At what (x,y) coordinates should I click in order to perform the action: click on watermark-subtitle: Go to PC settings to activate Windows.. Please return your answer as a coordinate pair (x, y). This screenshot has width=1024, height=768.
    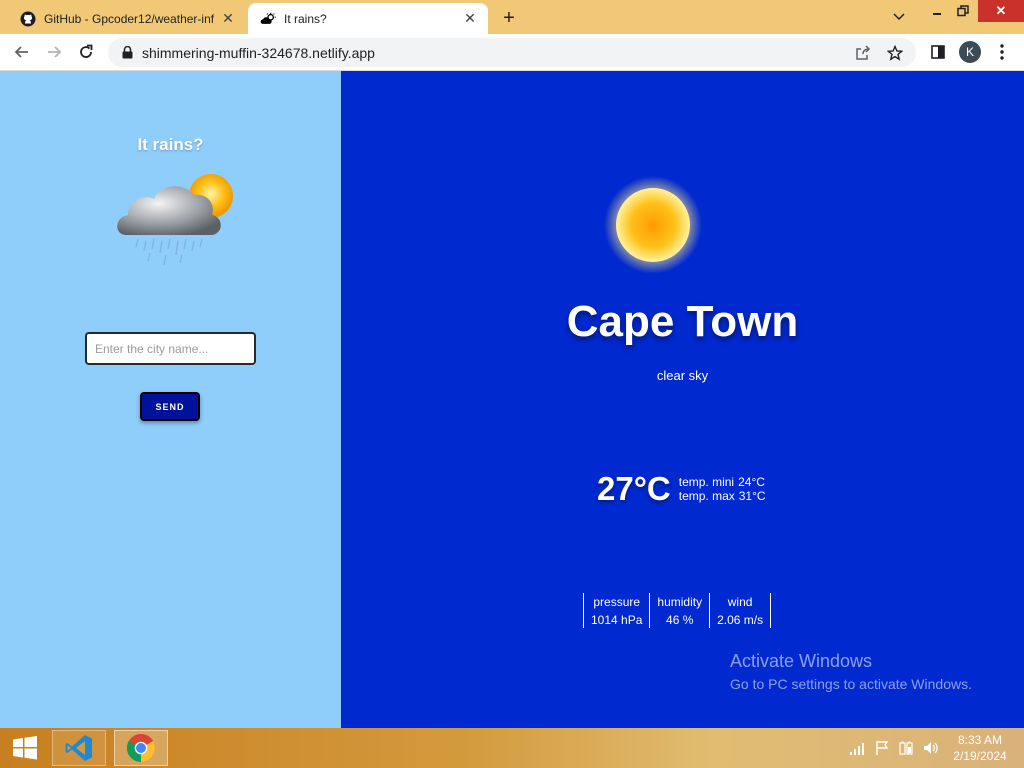
    Looking at the image, I should click on (851, 684).